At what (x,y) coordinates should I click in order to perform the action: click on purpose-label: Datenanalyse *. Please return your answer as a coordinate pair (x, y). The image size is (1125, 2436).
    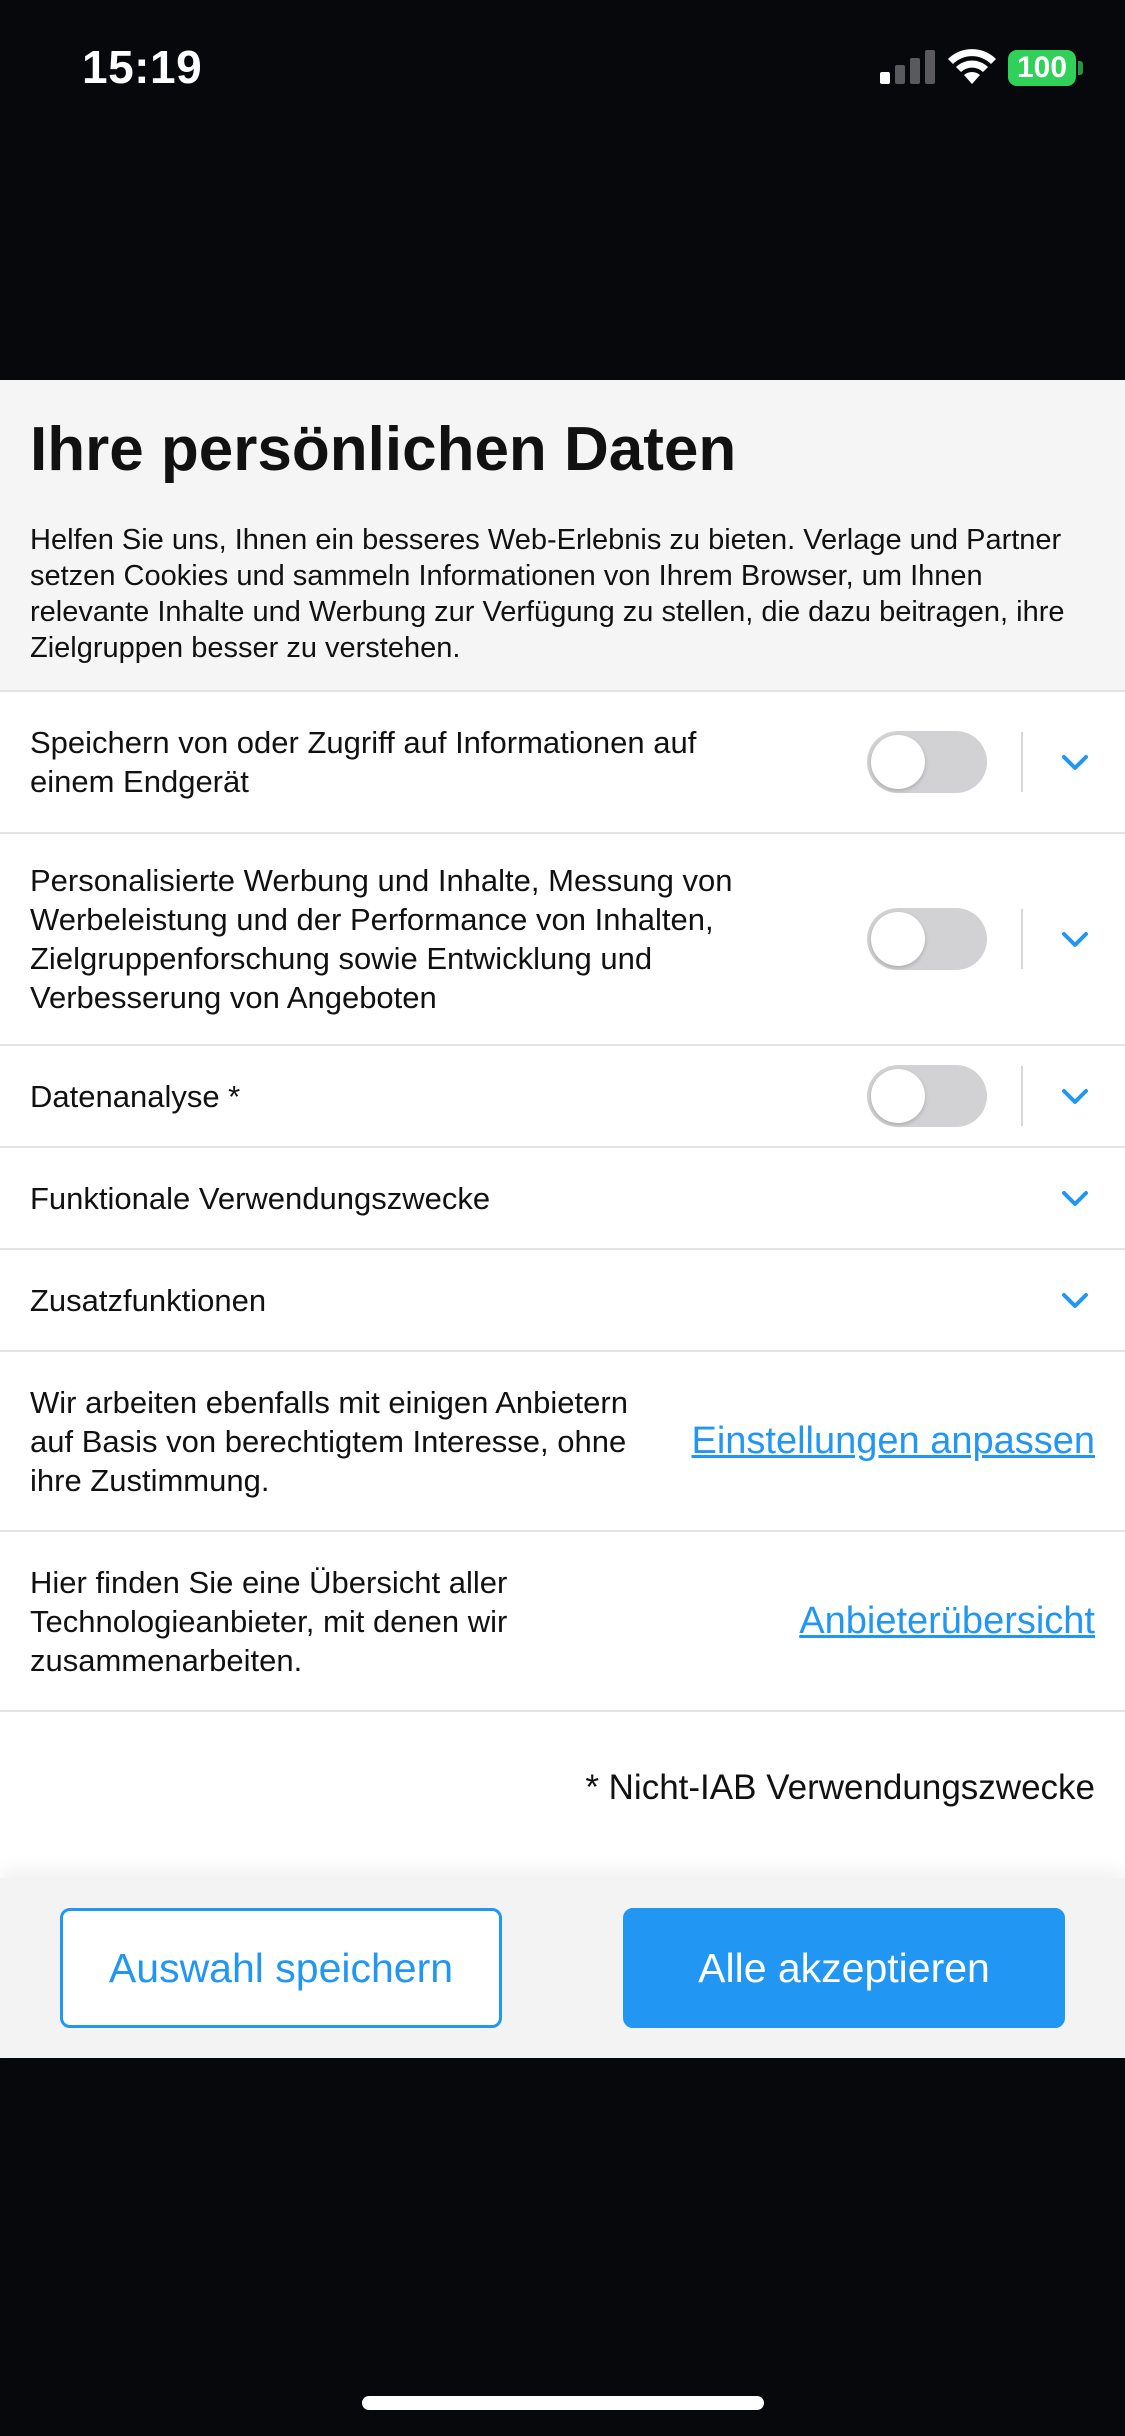
    Looking at the image, I should click on (135, 1096).